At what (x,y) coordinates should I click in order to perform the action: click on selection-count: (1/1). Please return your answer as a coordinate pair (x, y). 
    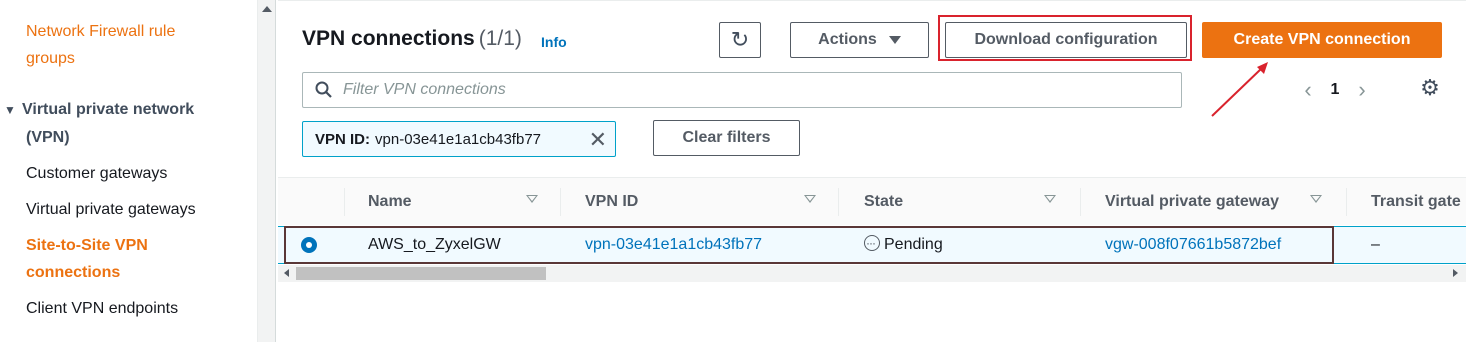
    Looking at the image, I should click on (500, 38).